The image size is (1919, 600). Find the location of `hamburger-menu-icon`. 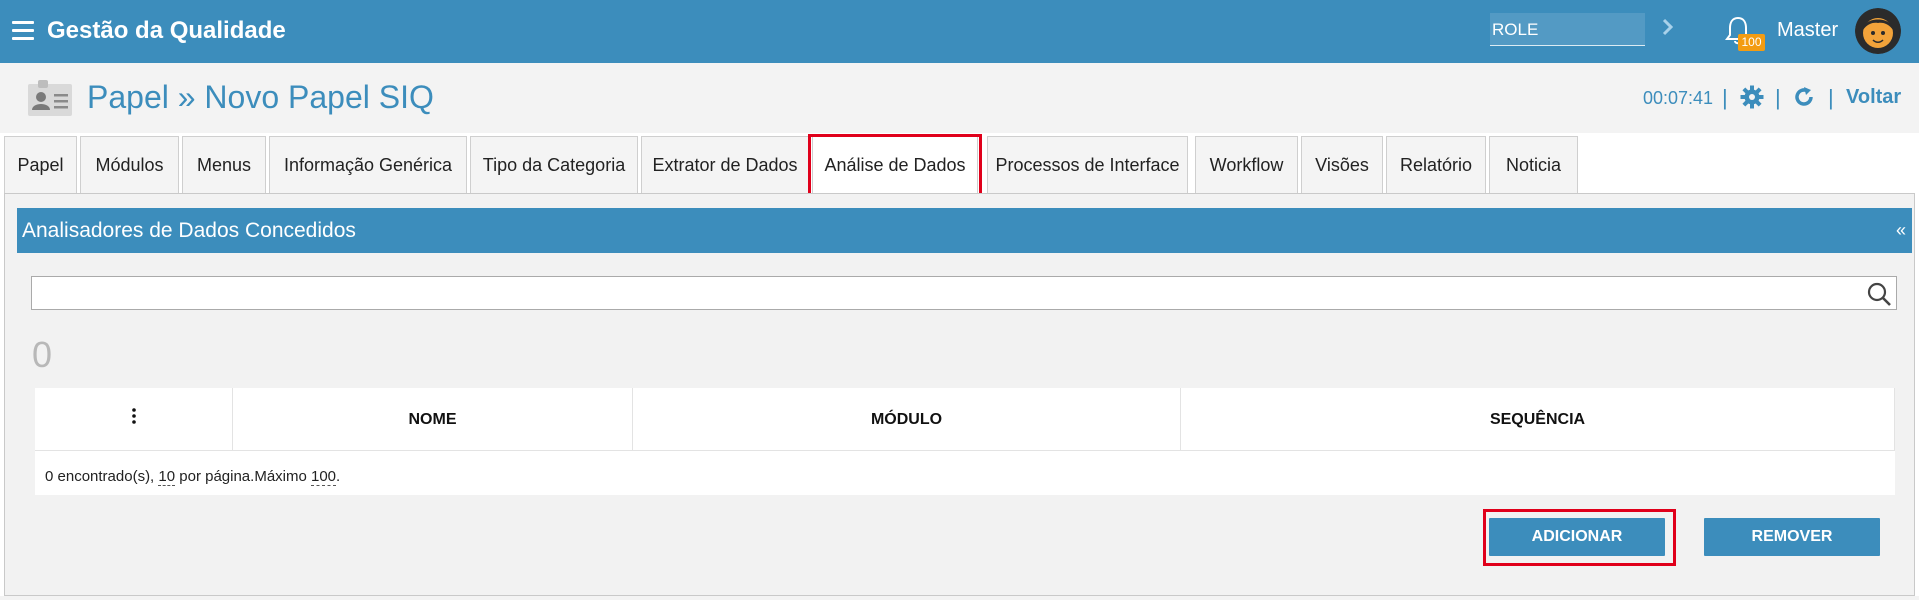

hamburger-menu-icon is located at coordinates (23, 31).